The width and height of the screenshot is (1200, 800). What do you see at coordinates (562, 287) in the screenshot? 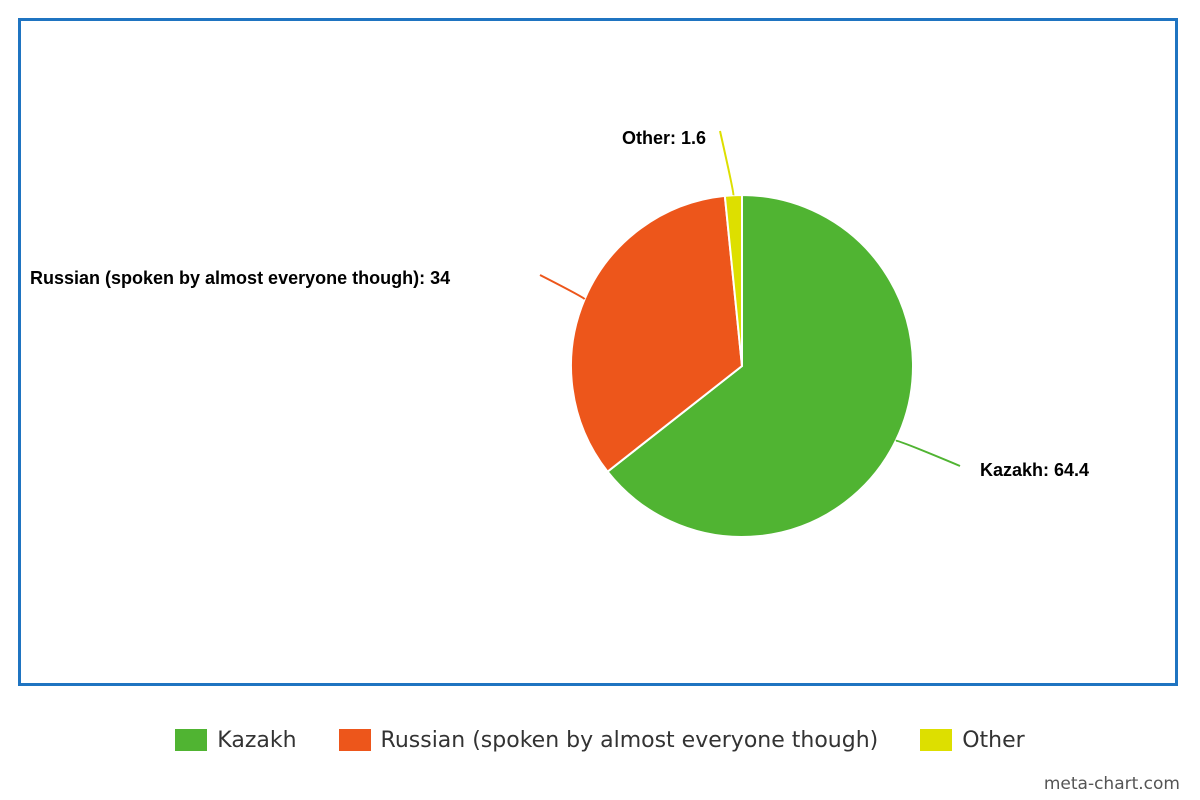
I see `connector-line-russian` at bounding box center [562, 287].